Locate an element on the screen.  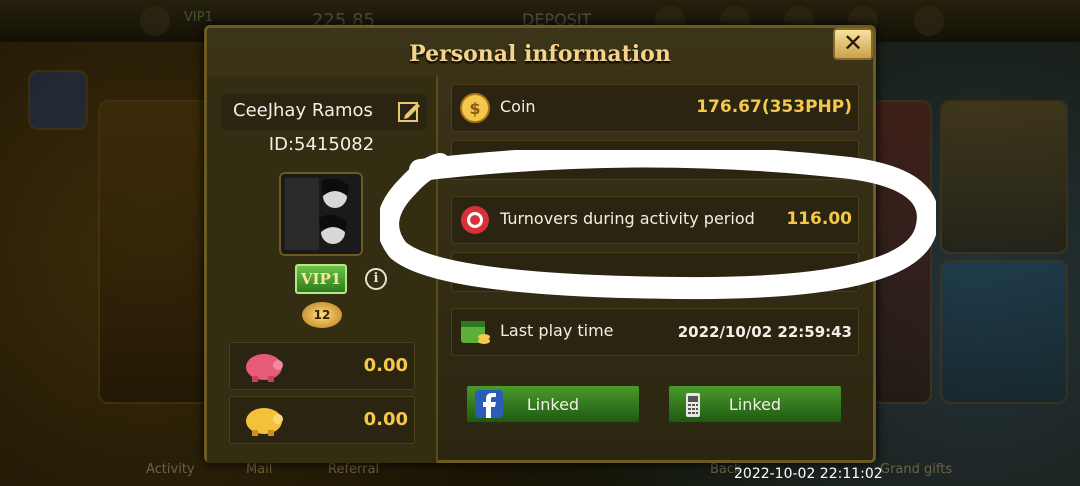
phone-linked-label: Linked is located at coordinates (755, 404).